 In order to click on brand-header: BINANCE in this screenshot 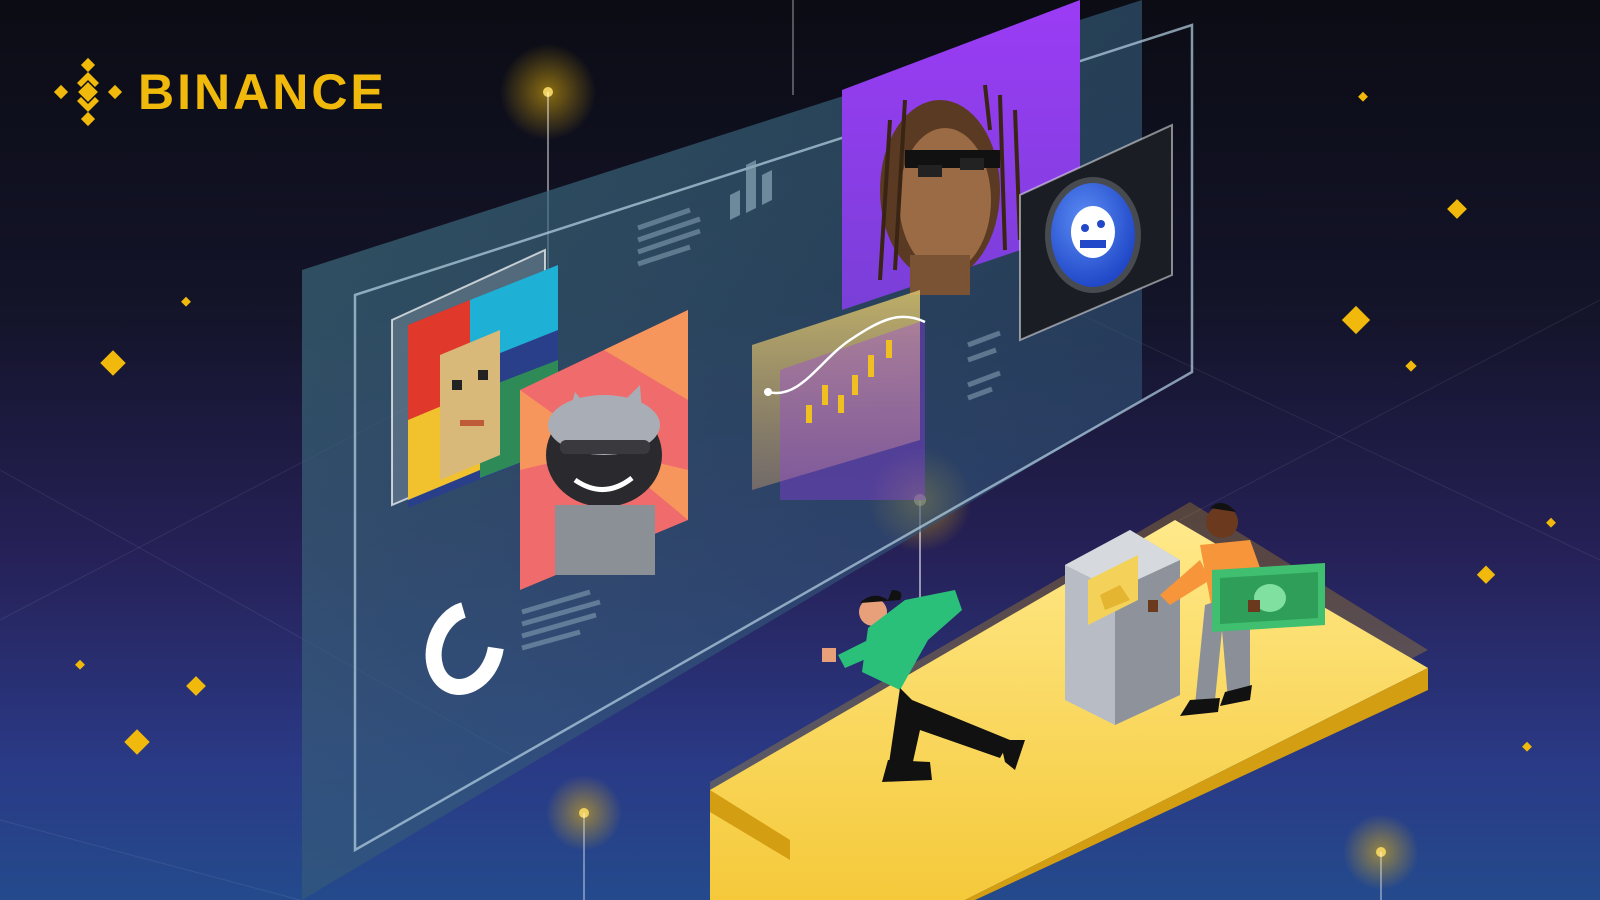, I will do `click(219, 92)`.